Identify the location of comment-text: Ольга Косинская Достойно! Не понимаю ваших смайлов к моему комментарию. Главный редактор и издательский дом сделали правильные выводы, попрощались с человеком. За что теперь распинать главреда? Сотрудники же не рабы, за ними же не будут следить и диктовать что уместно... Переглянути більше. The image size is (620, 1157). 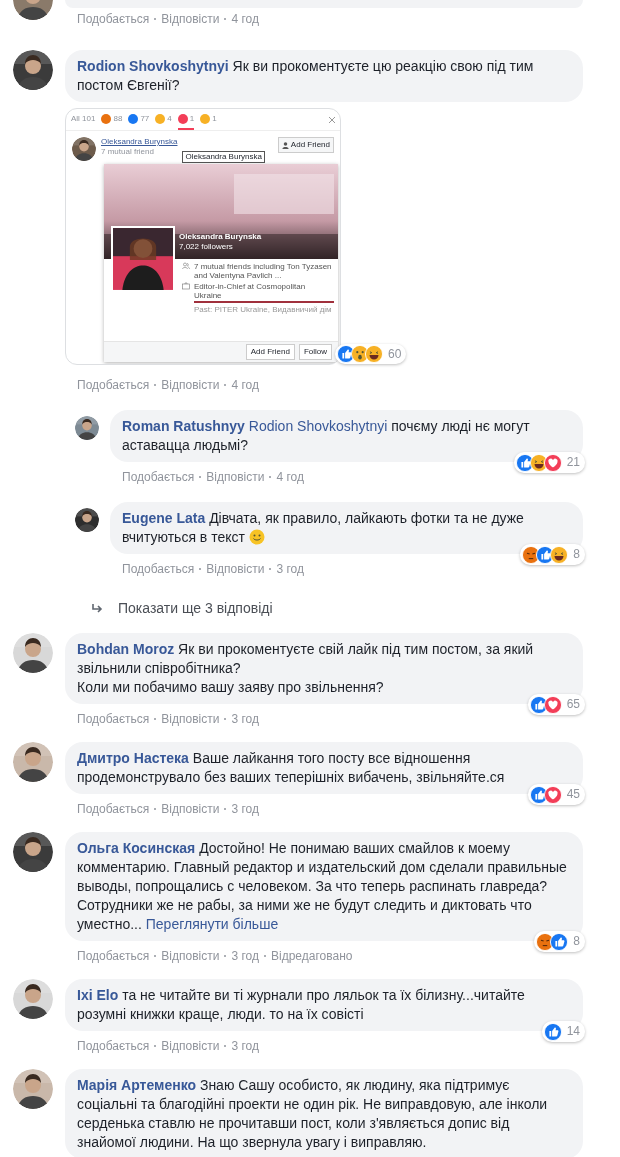
(322, 886).